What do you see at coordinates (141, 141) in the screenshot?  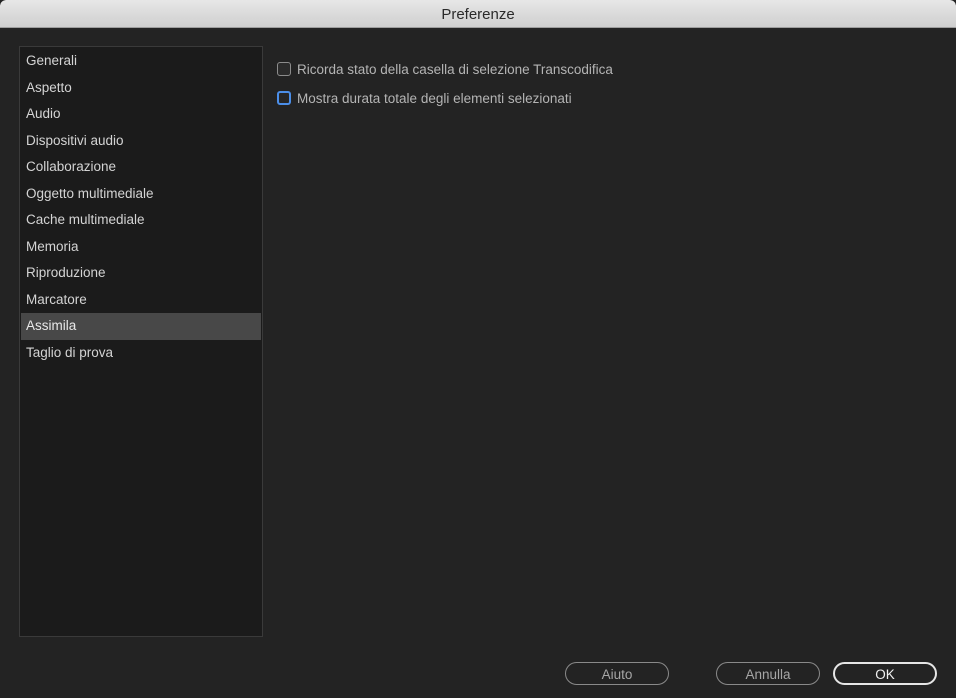 I see `sidebar-item-dispositivi-audio: Dispositivi audio` at bounding box center [141, 141].